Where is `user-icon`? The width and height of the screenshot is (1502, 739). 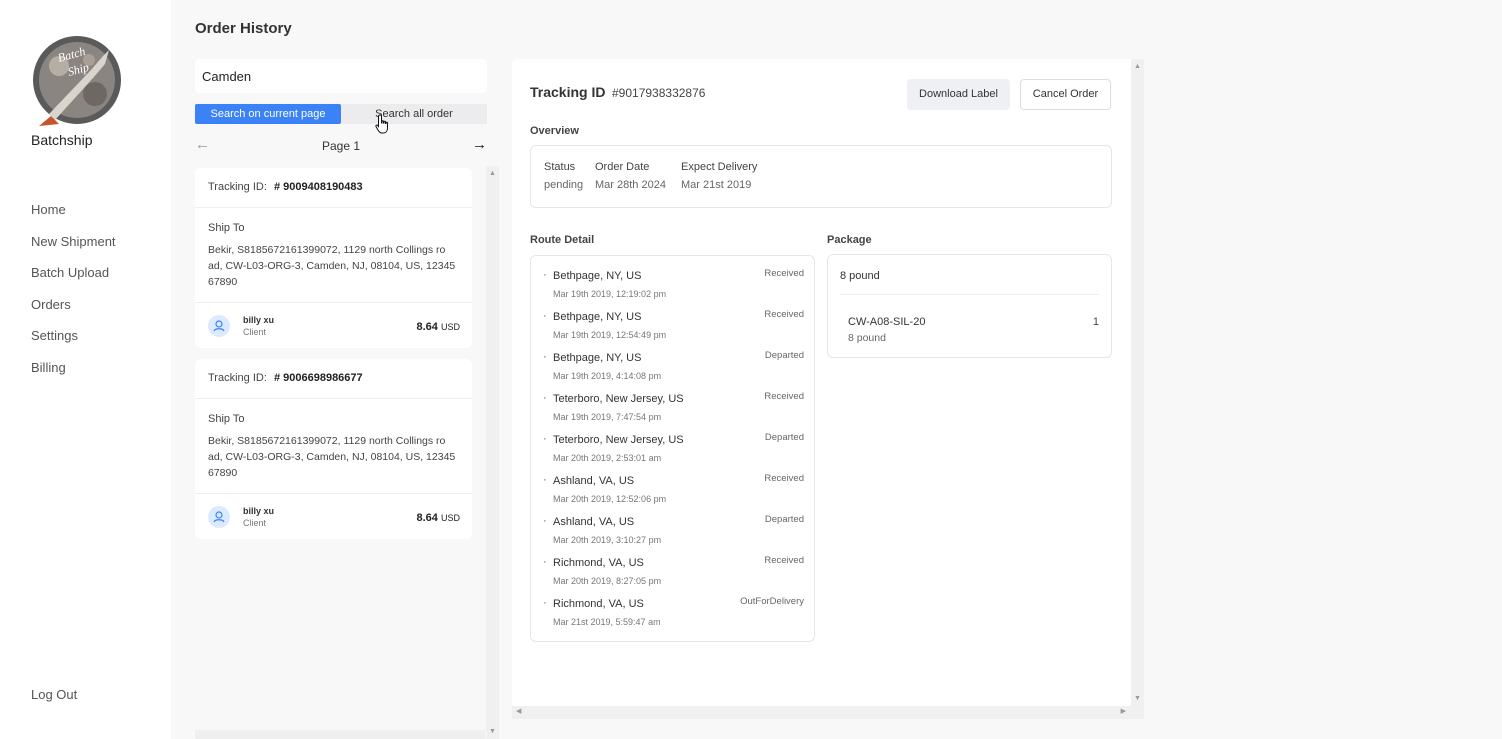 user-icon is located at coordinates (219, 517).